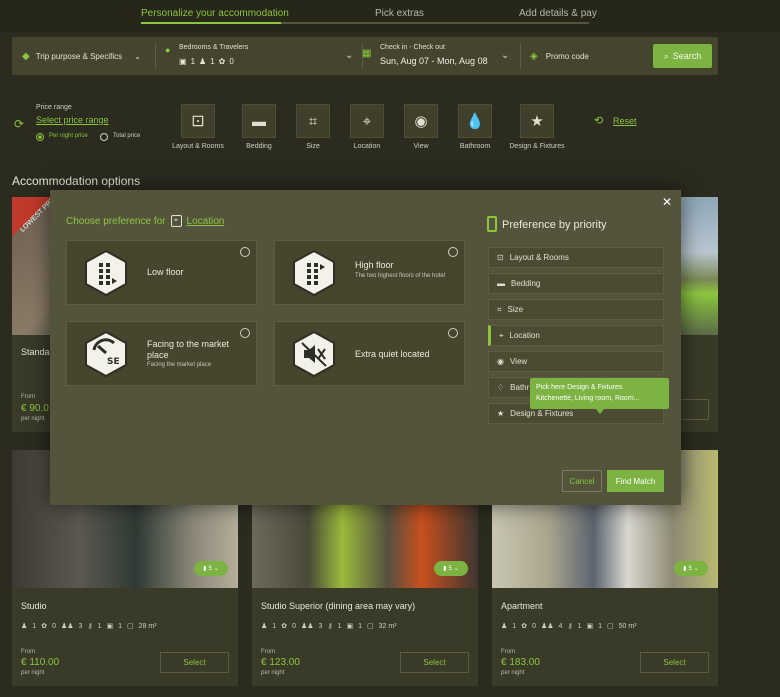 This screenshot has width=780, height=697. I want to click on select-label: Select, so click(434, 662).